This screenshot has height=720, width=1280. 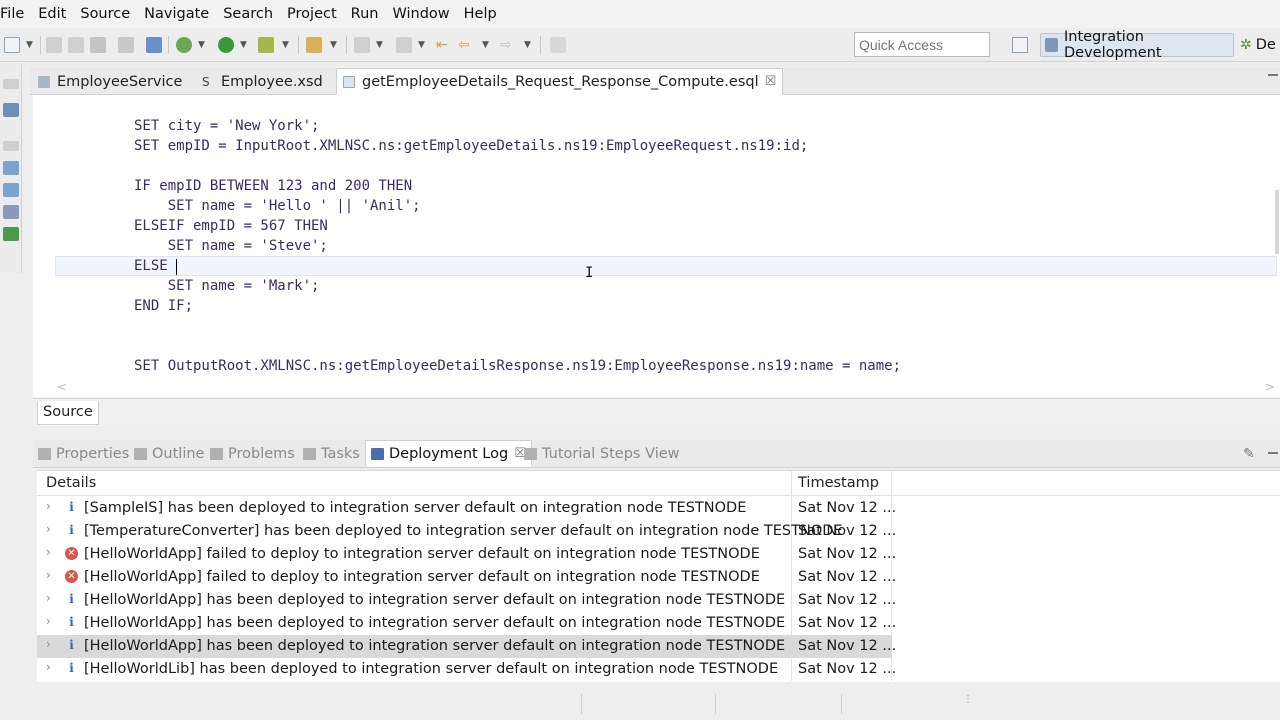 I want to click on external-tools-icon, so click(x=266, y=45).